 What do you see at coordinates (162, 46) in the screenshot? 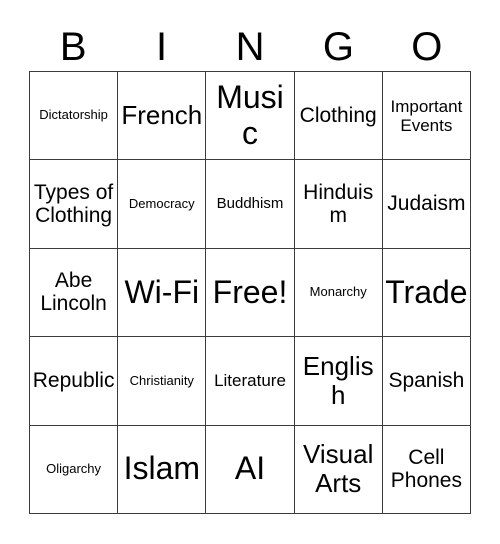
I see `bingo-header-letter-i: I` at bounding box center [162, 46].